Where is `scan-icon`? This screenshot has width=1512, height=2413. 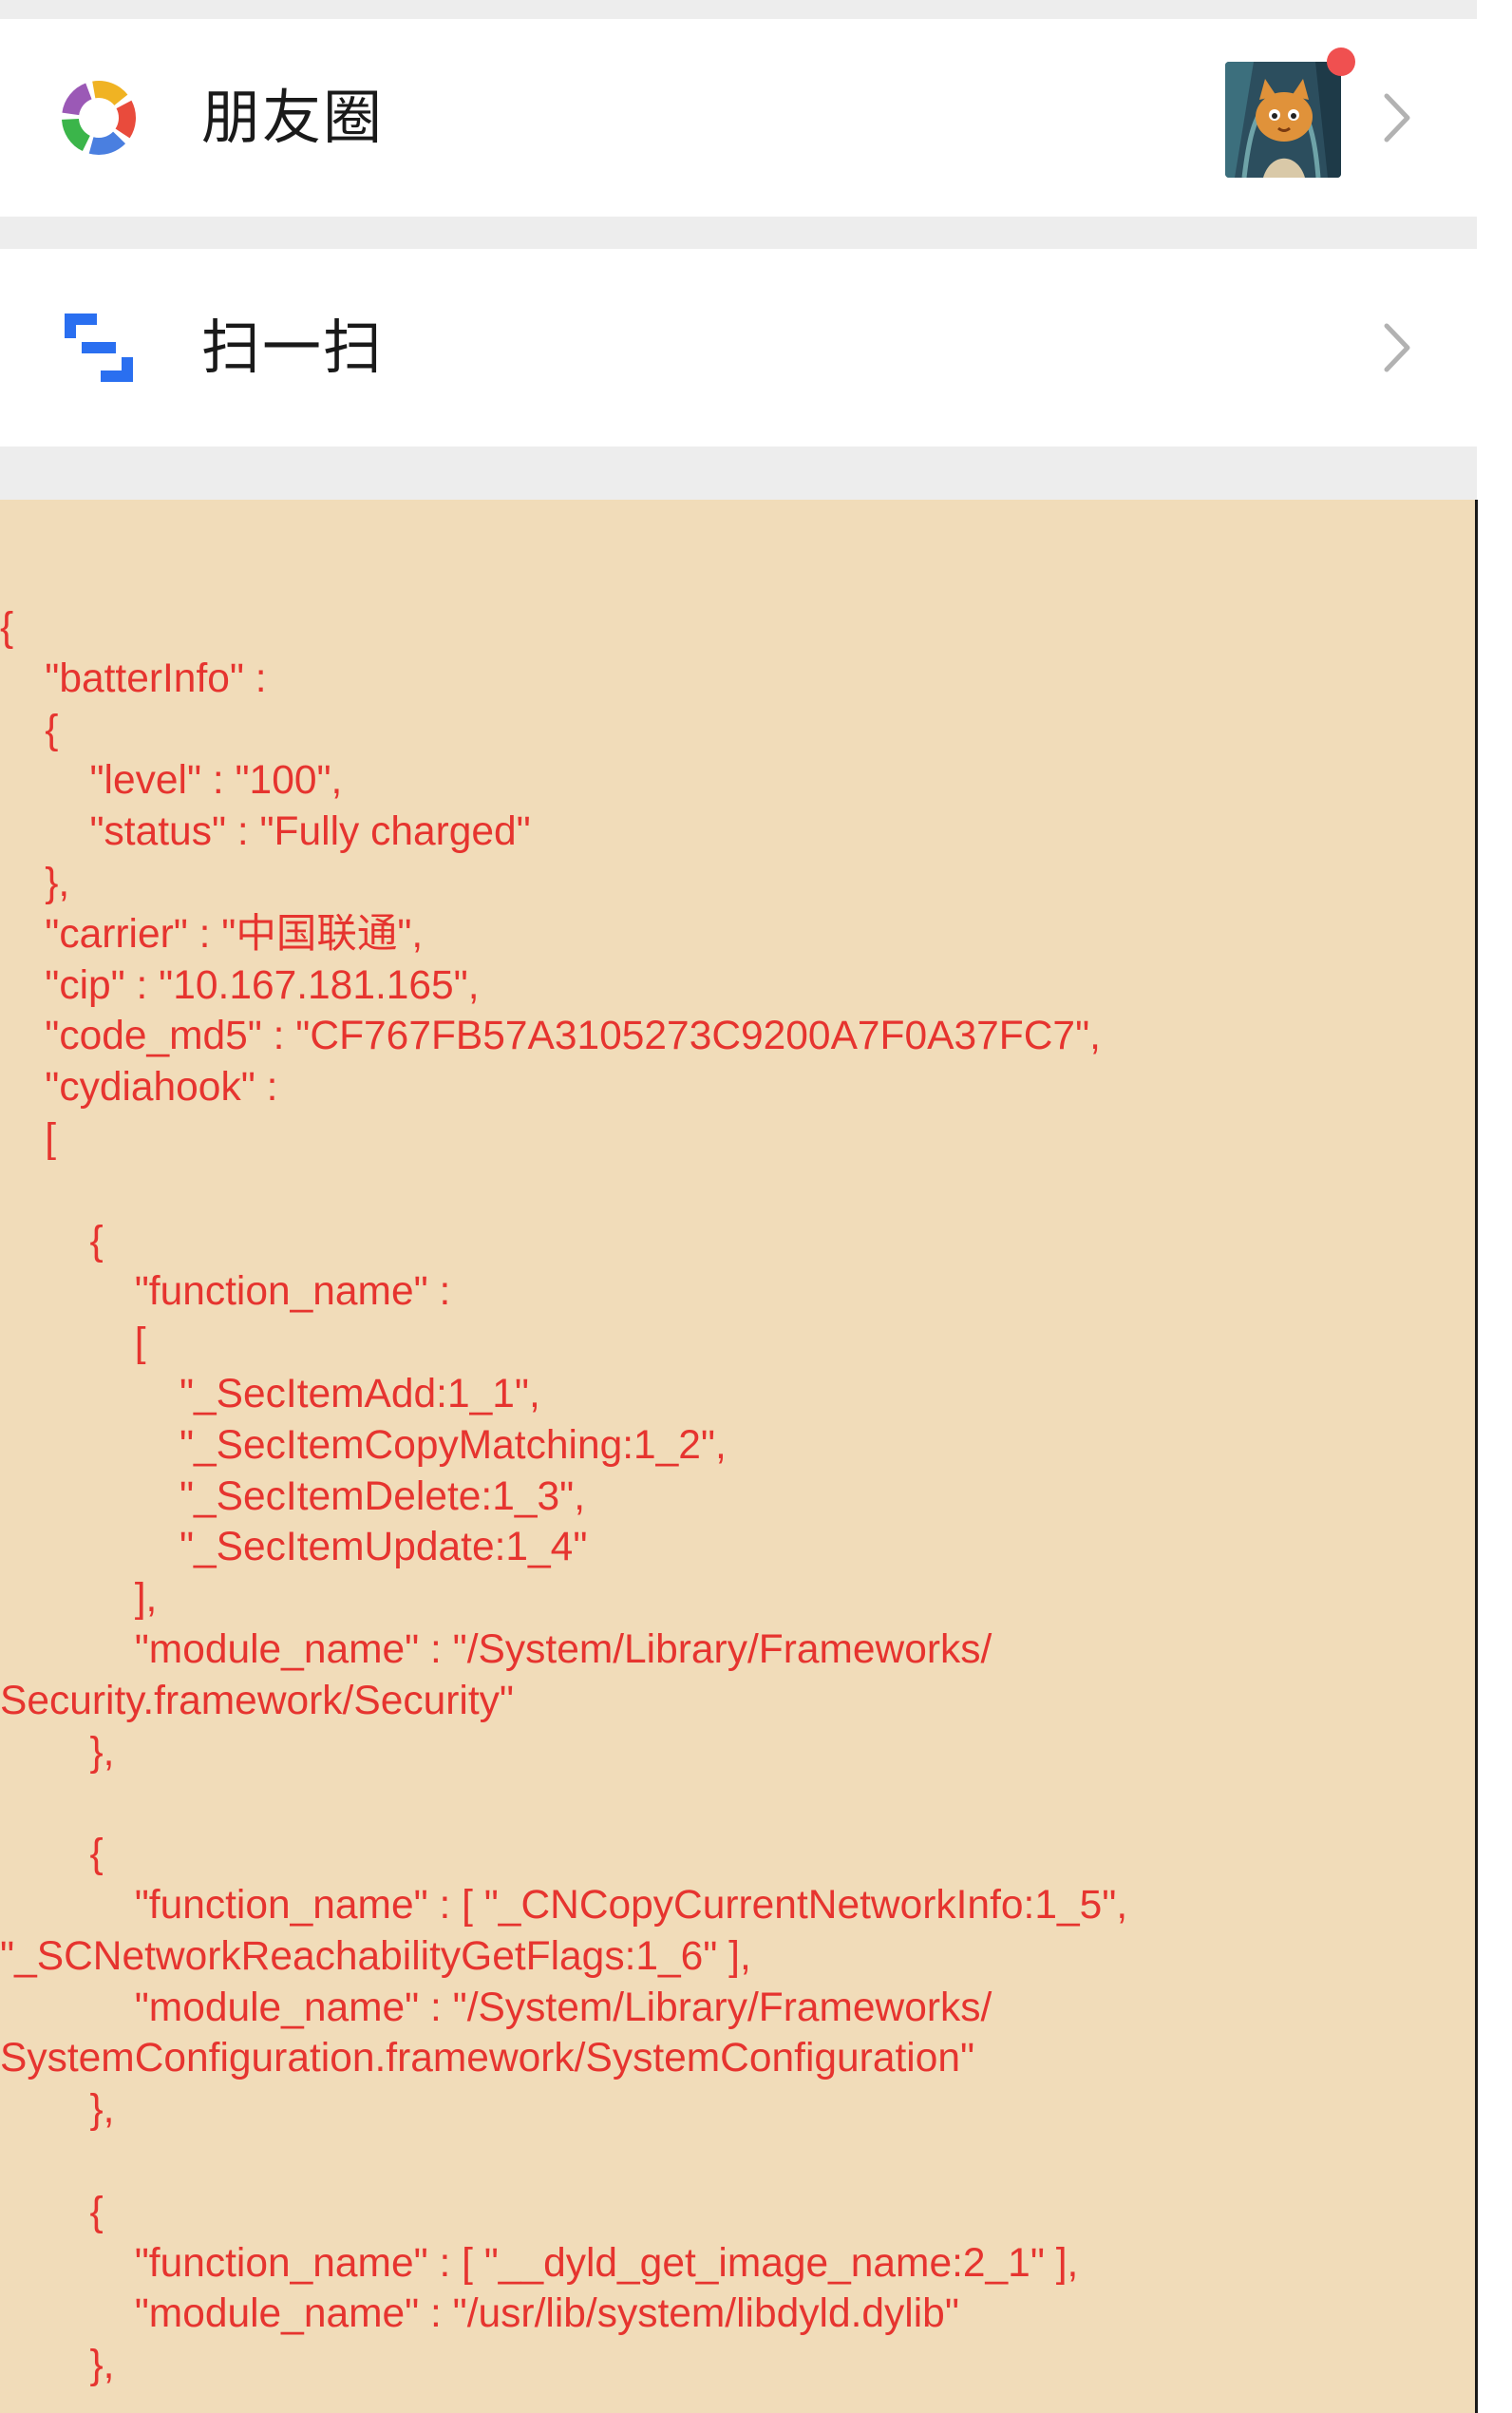 scan-icon is located at coordinates (99, 348).